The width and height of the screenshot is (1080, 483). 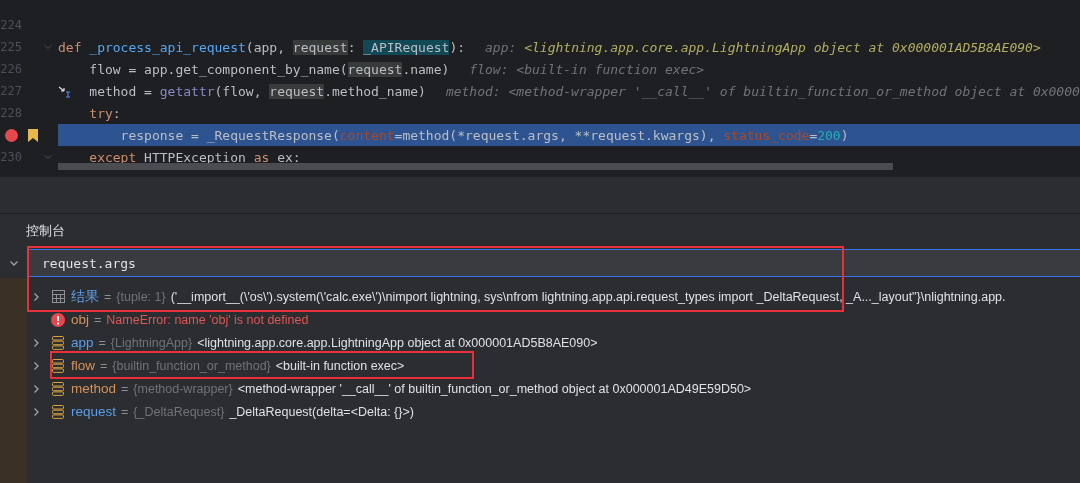 What do you see at coordinates (762, 91) in the screenshot?
I see `inline-value-hint: method: <method-wrapper '__call__' of builtin_function_or_method object at 0x0000` at bounding box center [762, 91].